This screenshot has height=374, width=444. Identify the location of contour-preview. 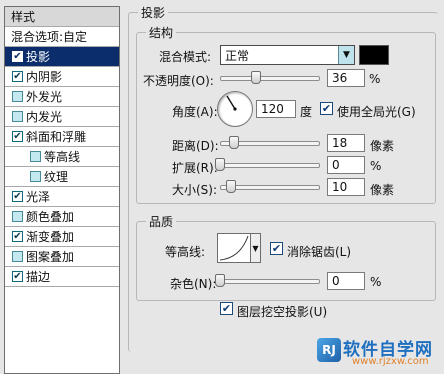
(234, 248).